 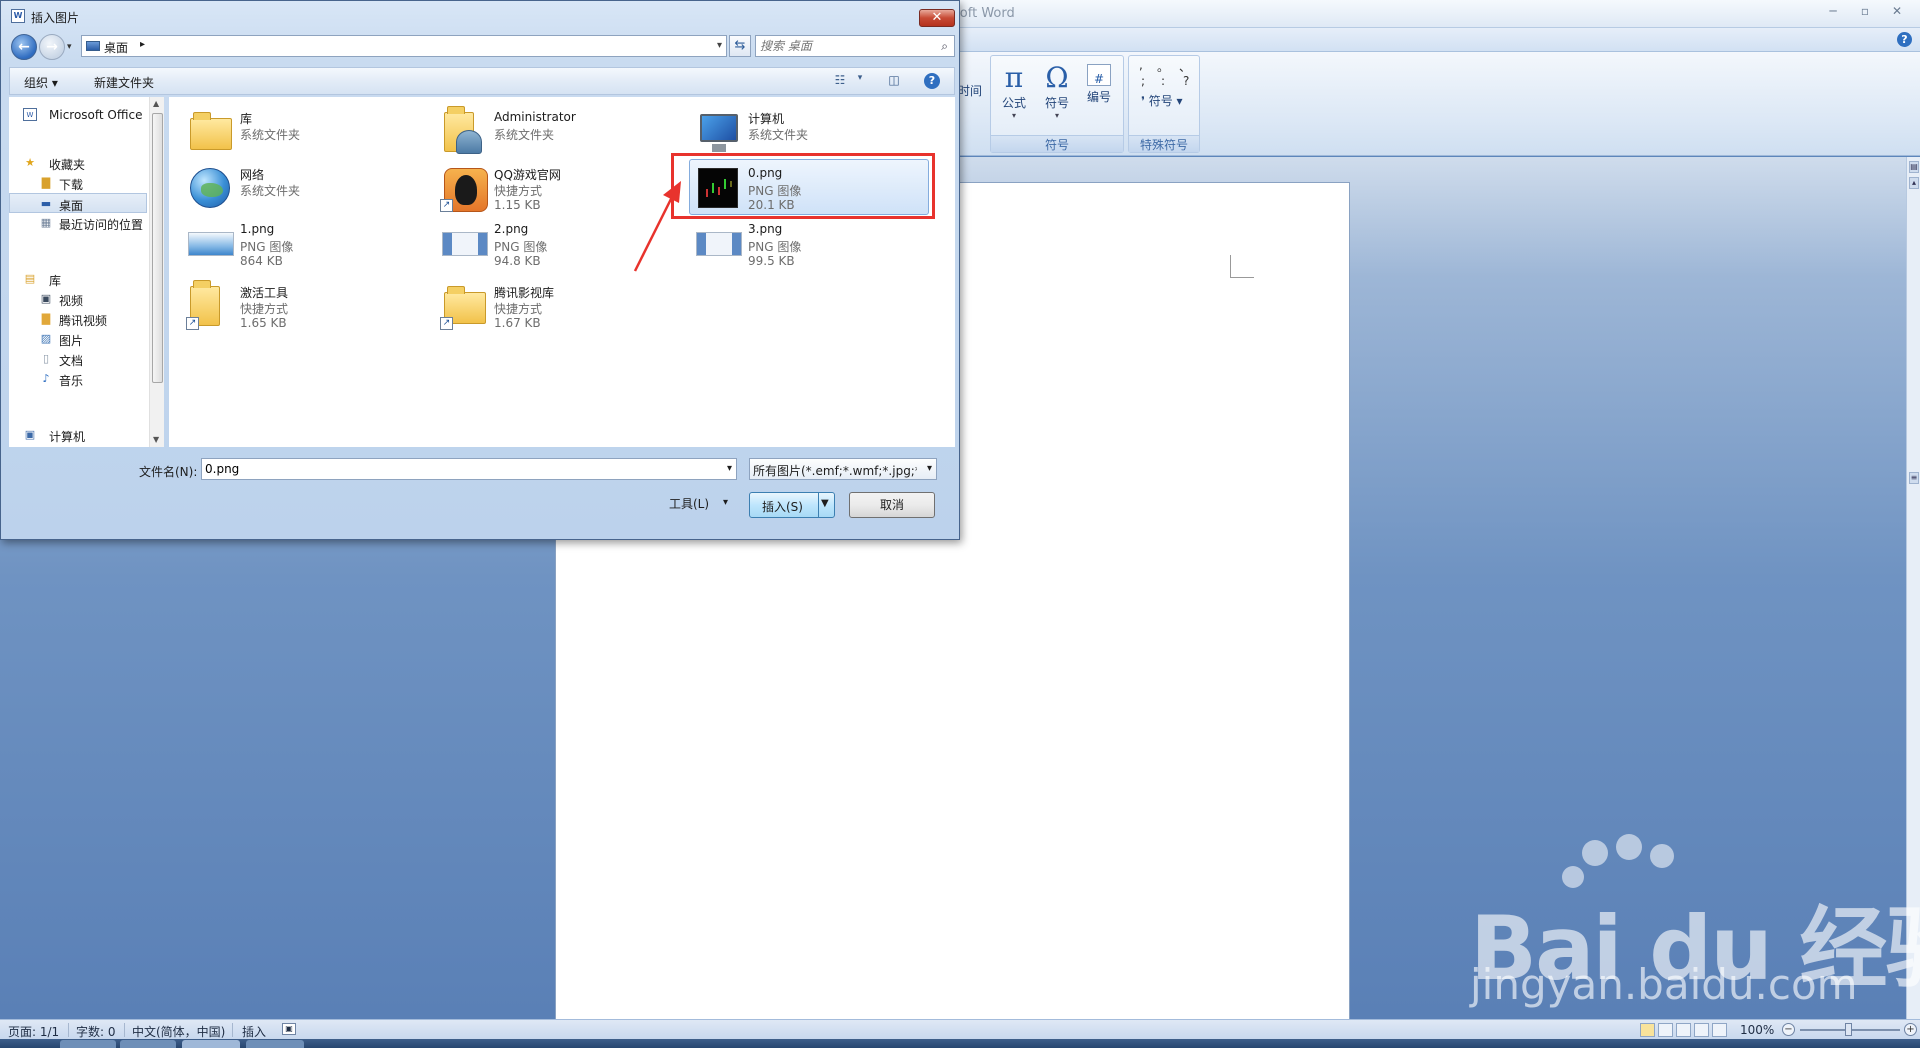 I want to click on close-button: ✕, so click(x=937, y=18).